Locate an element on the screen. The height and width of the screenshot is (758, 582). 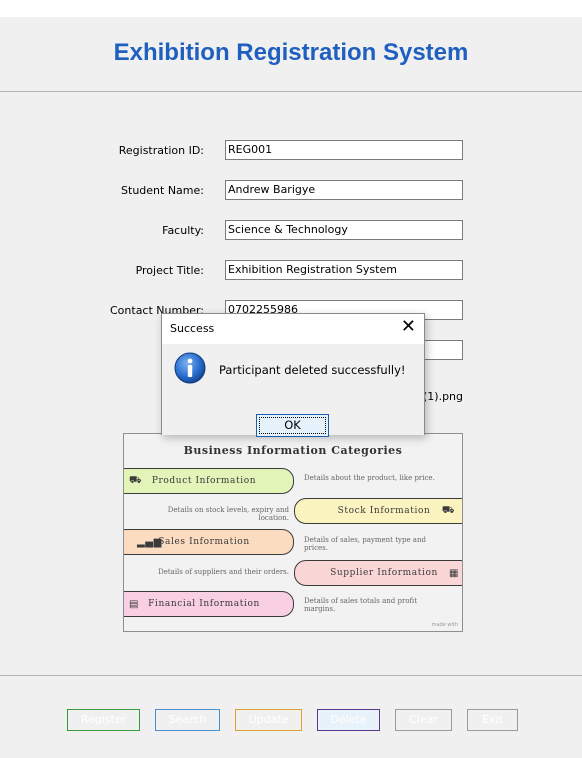
preview-note-supplier: Details of suppliers and their orders. is located at coordinates (223, 572).